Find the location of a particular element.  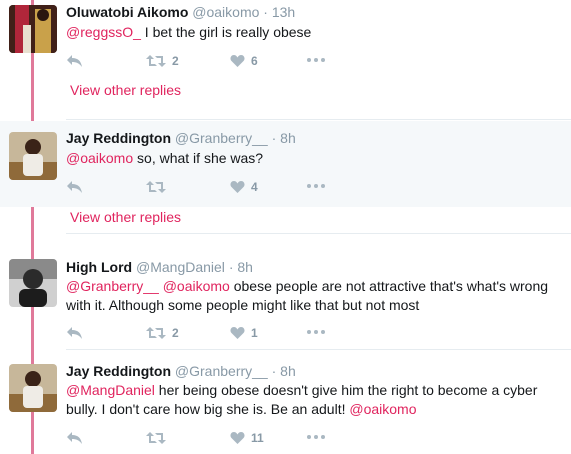

tweet-header: High Lord @MangDaniel · 8h is located at coordinates (159, 267).